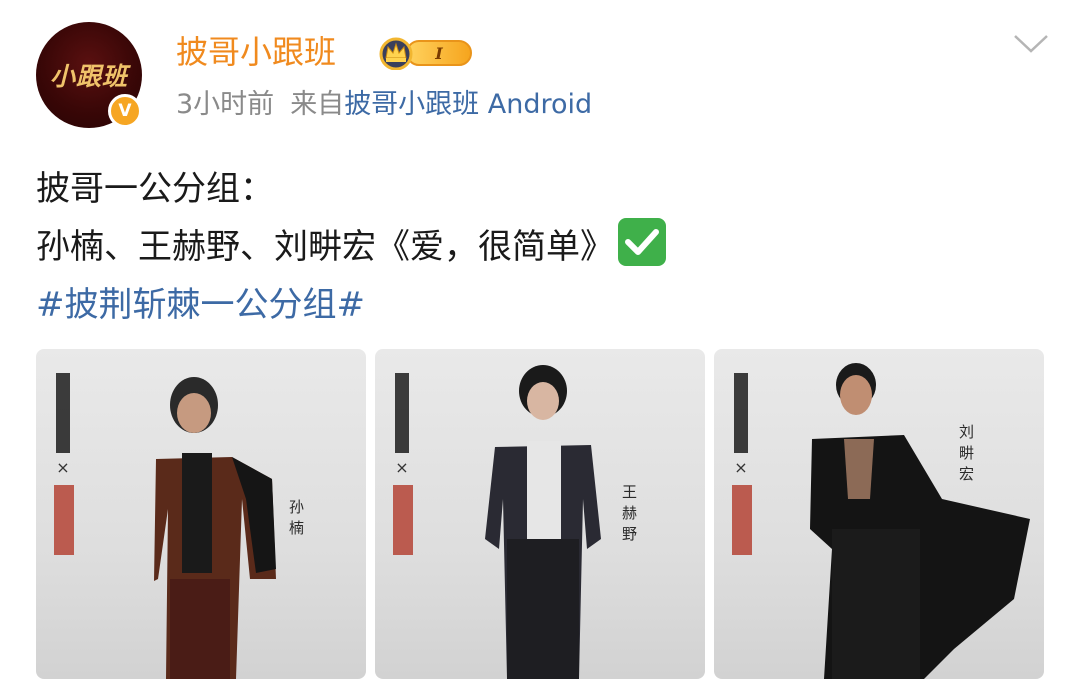 The height and width of the screenshot is (700, 1080). Describe the element at coordinates (155, 189) in the screenshot. I see `content-line-1: 披哥一公分组：` at that location.